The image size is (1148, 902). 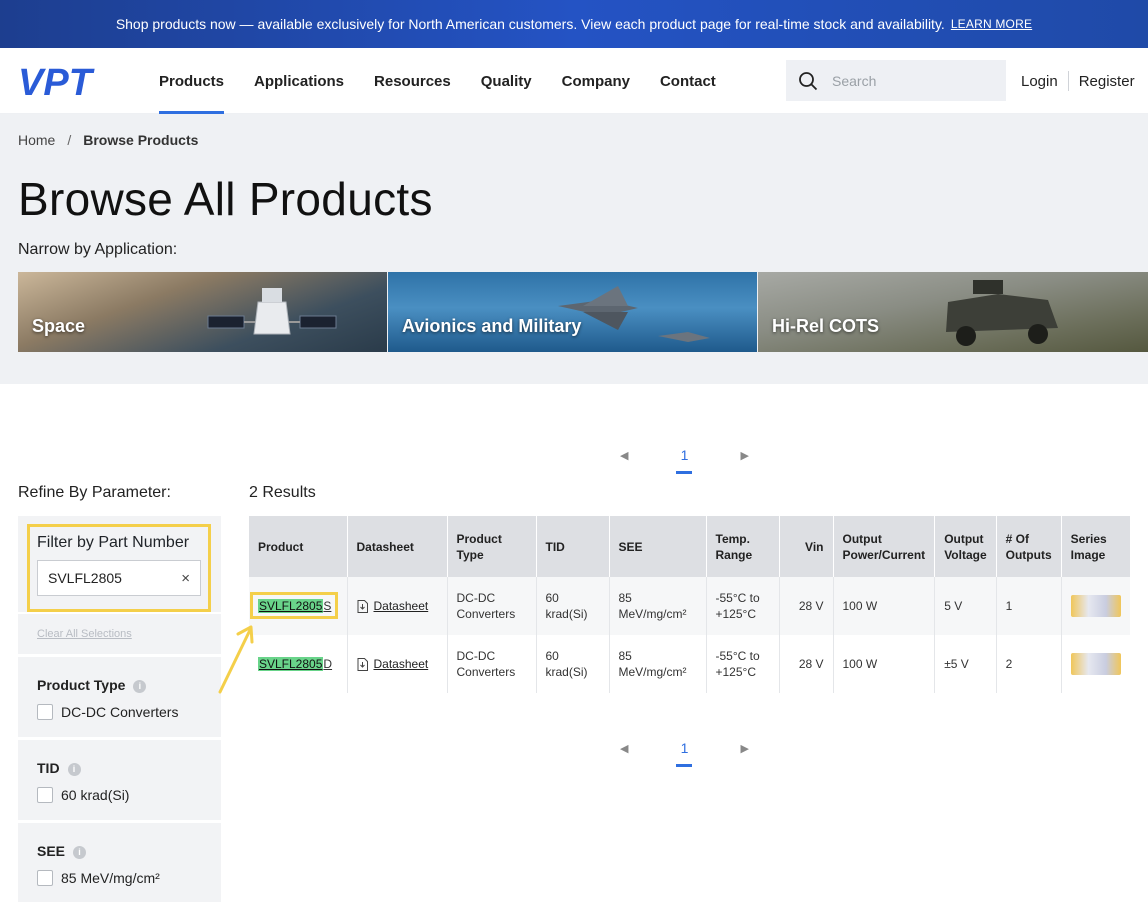 I want to click on checkbox-85mev: 85 MeV/mg/cm², so click(x=98, y=878).